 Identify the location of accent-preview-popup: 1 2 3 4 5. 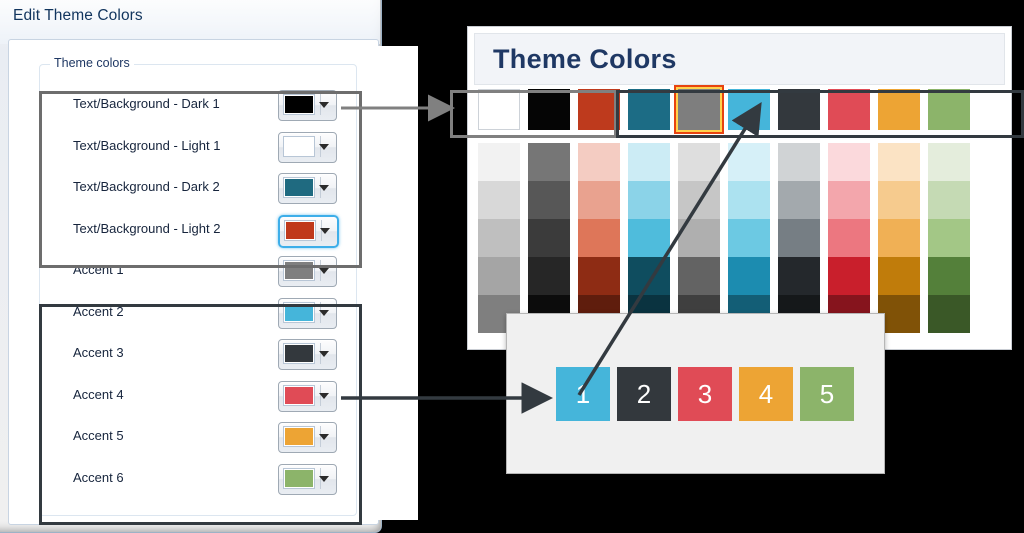
(695, 393).